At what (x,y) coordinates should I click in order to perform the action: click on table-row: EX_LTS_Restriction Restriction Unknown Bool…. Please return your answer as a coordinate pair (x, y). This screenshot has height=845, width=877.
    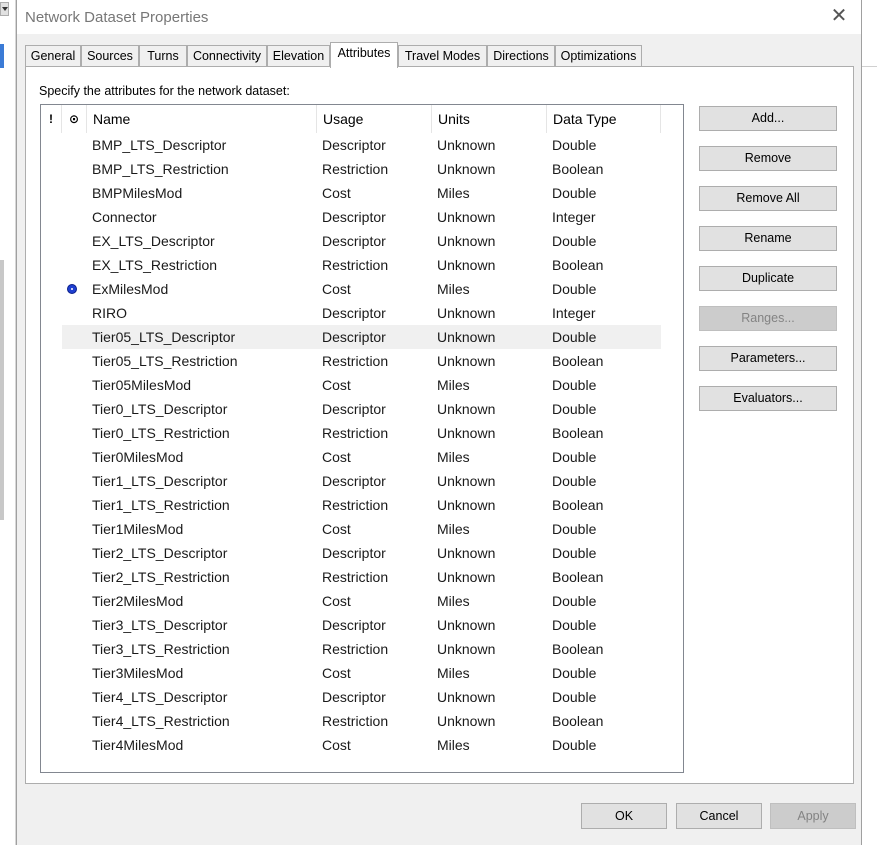
    Looking at the image, I should click on (361, 265).